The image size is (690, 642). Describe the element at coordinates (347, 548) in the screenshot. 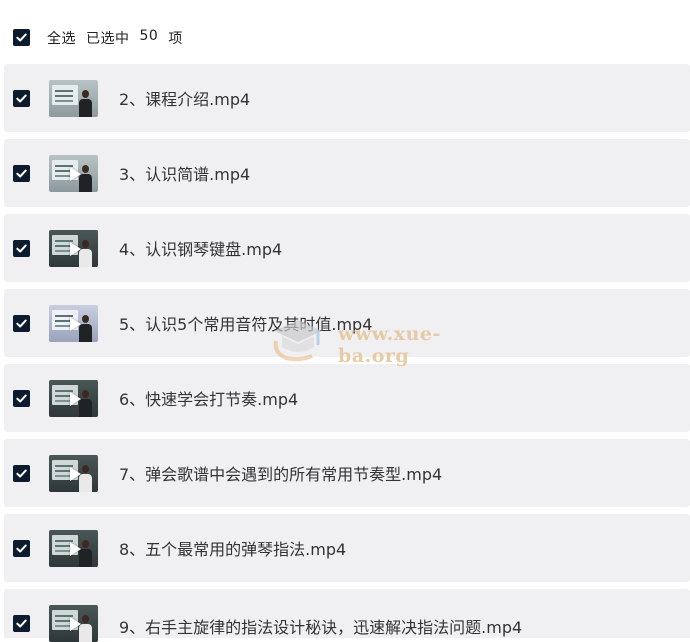

I see `file-row: 8、五个最常用的弹琴指法.mp4` at that location.